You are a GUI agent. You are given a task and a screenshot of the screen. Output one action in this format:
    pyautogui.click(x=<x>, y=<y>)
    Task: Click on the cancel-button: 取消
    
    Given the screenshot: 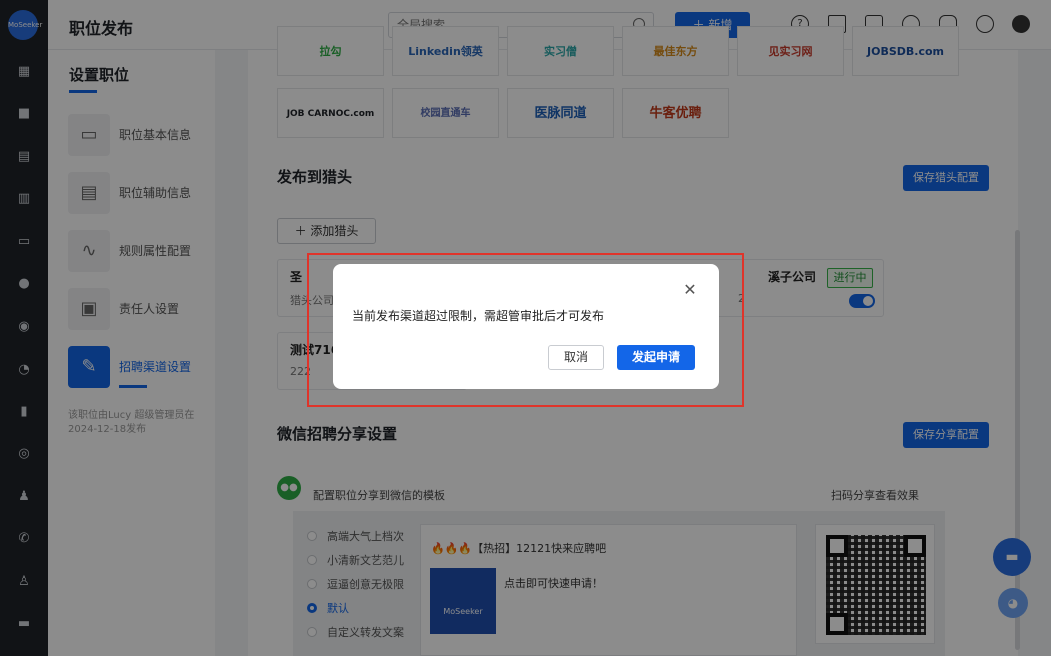 What is the action you would take?
    pyautogui.click(x=576, y=357)
    